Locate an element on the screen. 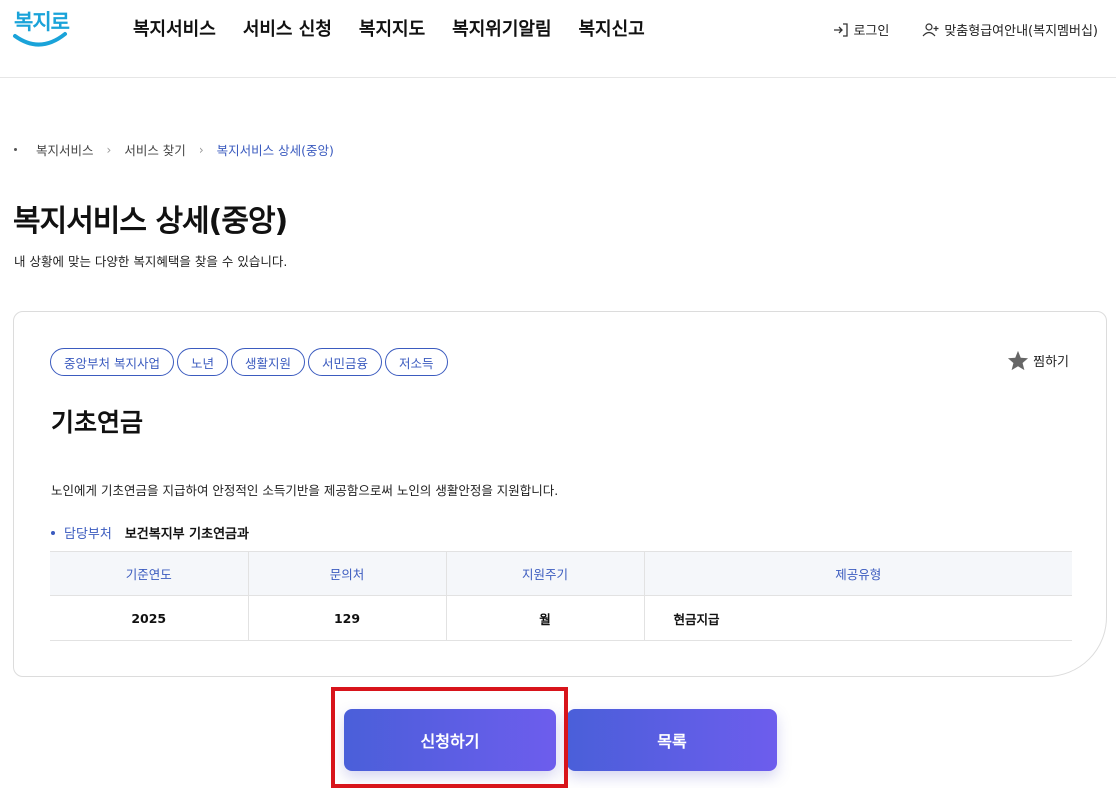  star-icon is located at coordinates (1018, 360).